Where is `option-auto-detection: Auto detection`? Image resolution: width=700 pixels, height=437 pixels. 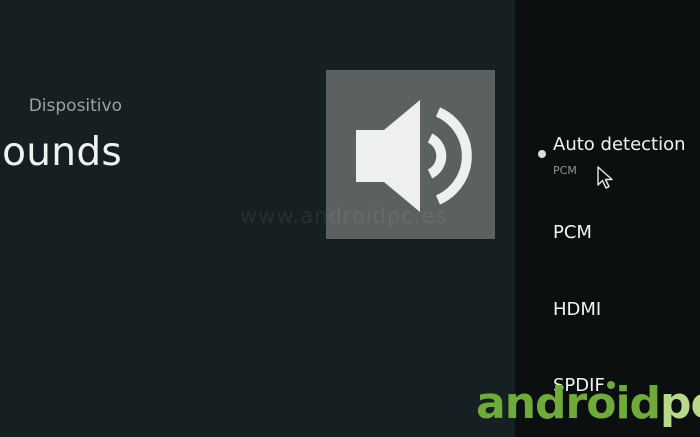 option-auto-detection: Auto detection is located at coordinates (619, 144).